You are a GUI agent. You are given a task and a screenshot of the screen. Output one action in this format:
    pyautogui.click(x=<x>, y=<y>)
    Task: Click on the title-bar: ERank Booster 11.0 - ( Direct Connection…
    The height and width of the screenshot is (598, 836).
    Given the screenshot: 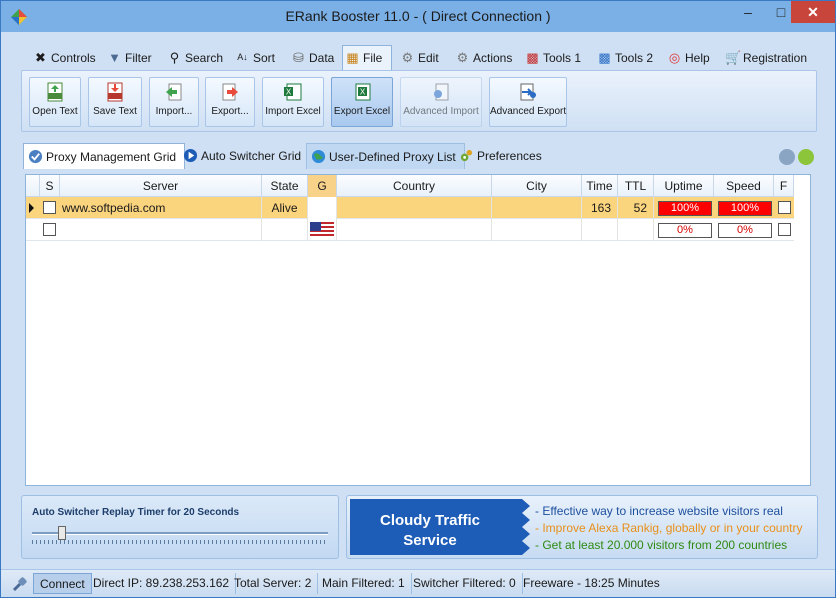 What is the action you would take?
    pyautogui.click(x=418, y=16)
    